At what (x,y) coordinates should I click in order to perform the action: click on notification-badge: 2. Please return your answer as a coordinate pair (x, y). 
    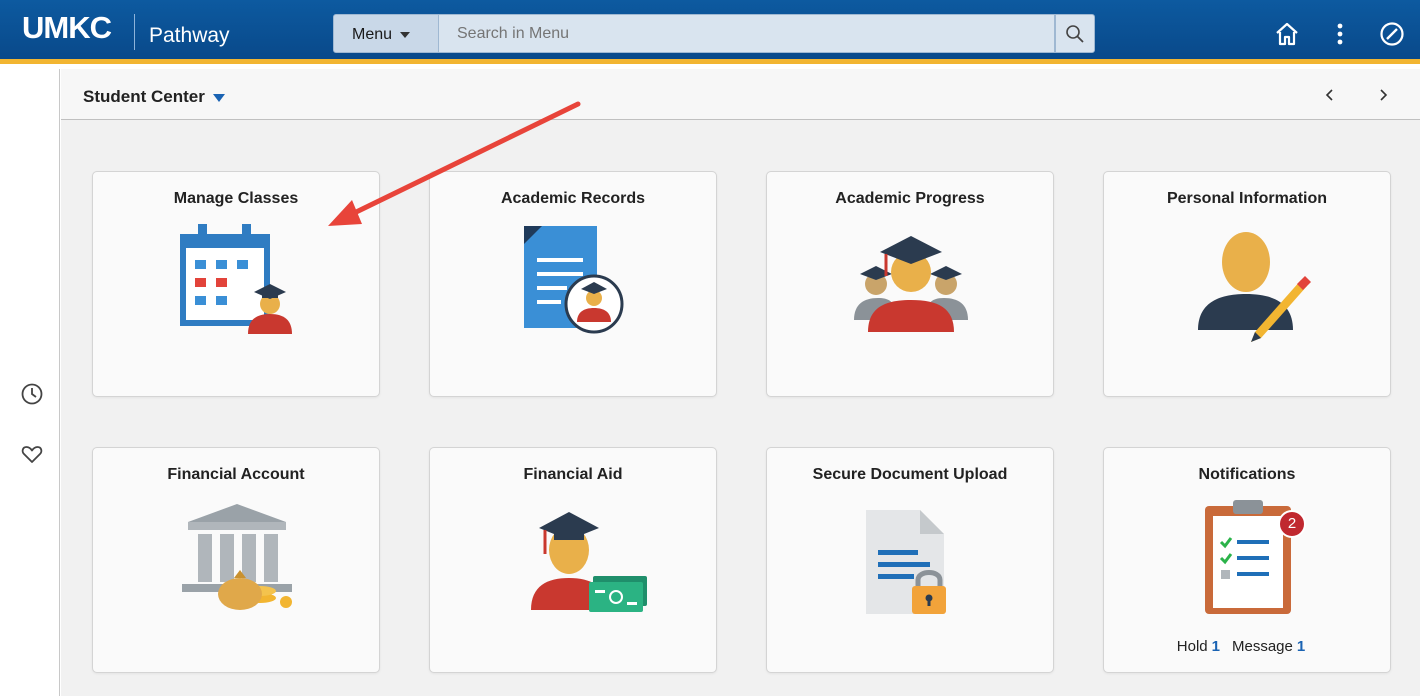
    Looking at the image, I should click on (1292, 524).